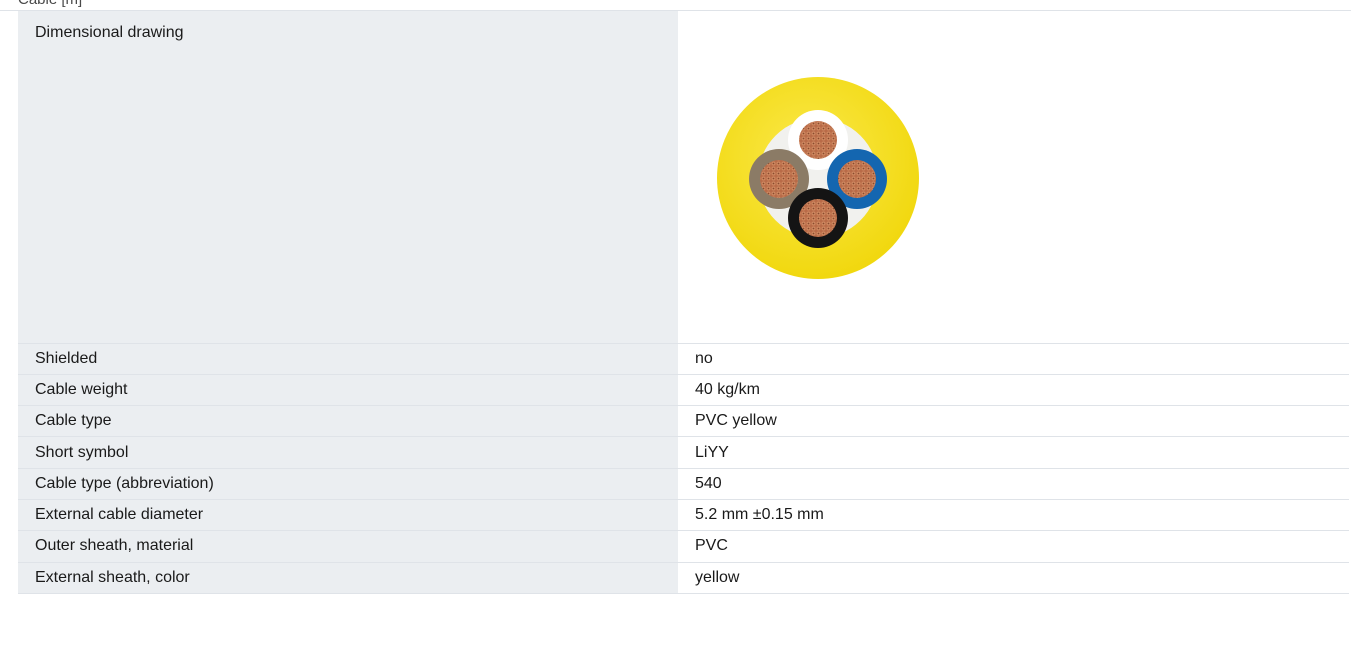  I want to click on spec-value: PVC yellow, so click(1013, 421).